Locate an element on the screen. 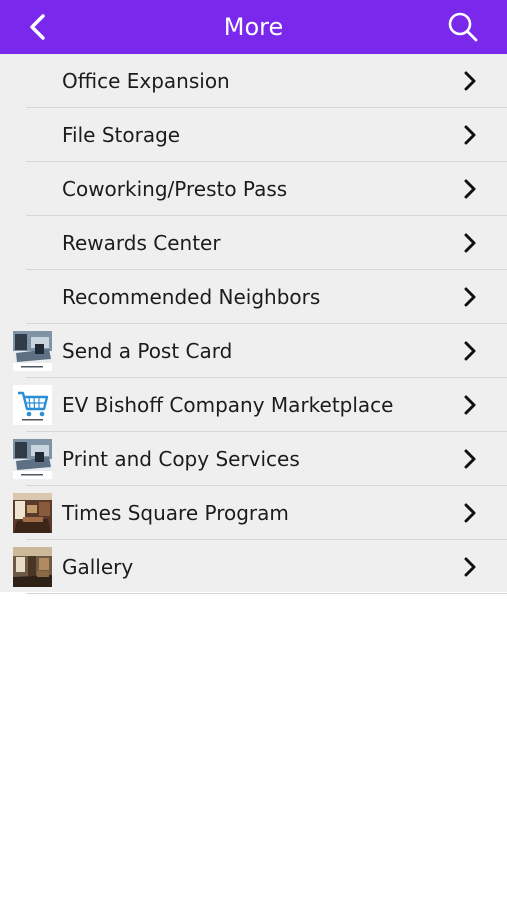 The width and height of the screenshot is (507, 900). conference-room-thumbnail is located at coordinates (32, 513).